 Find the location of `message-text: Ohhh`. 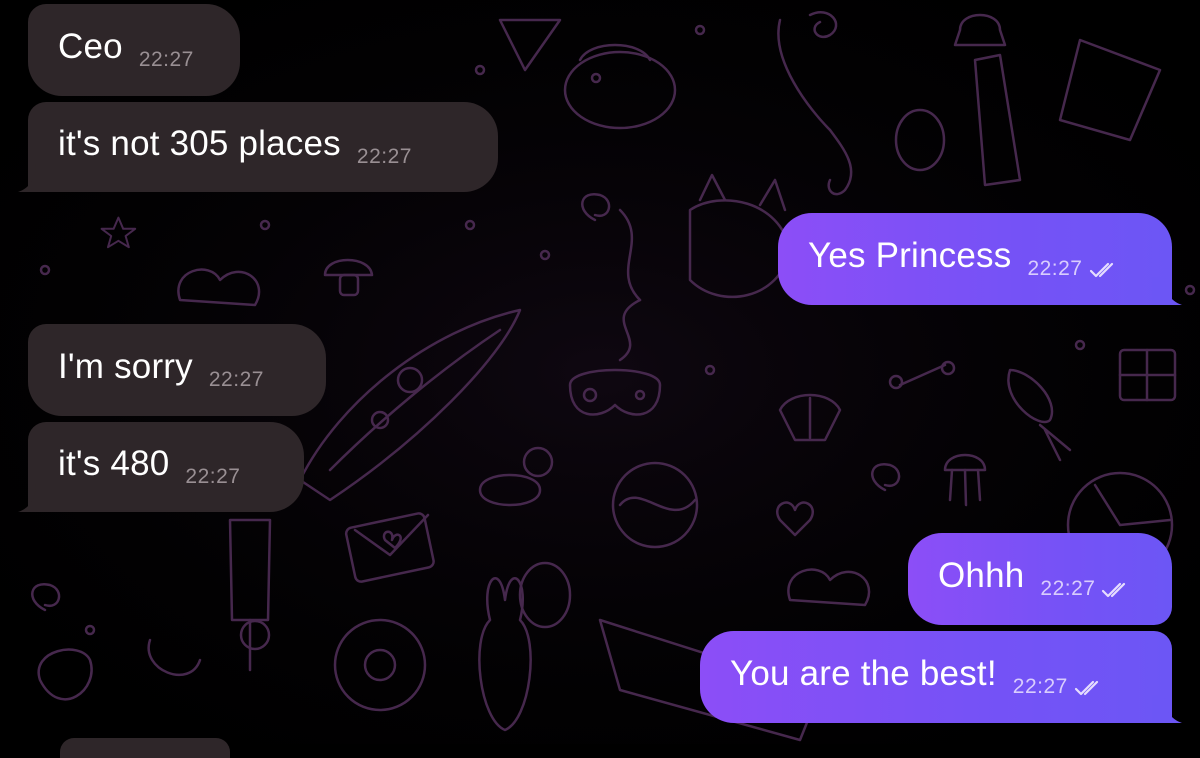

message-text: Ohhh is located at coordinates (981, 575).